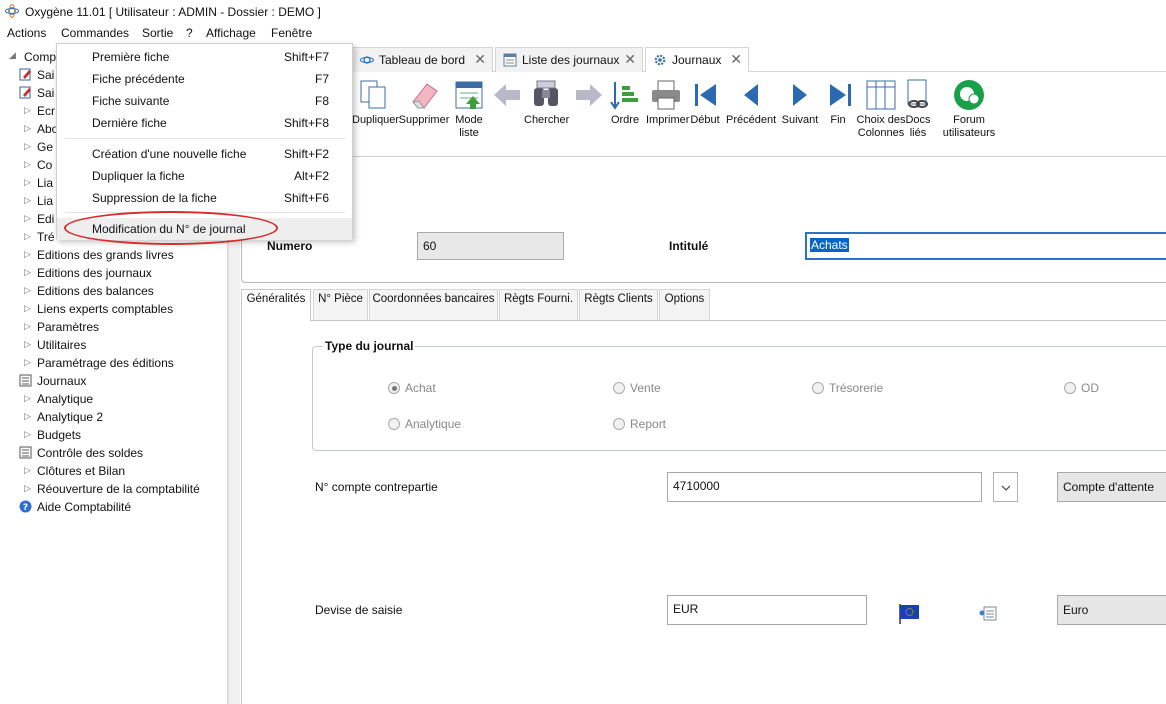  I want to click on back-arrow-button, so click(506, 96).